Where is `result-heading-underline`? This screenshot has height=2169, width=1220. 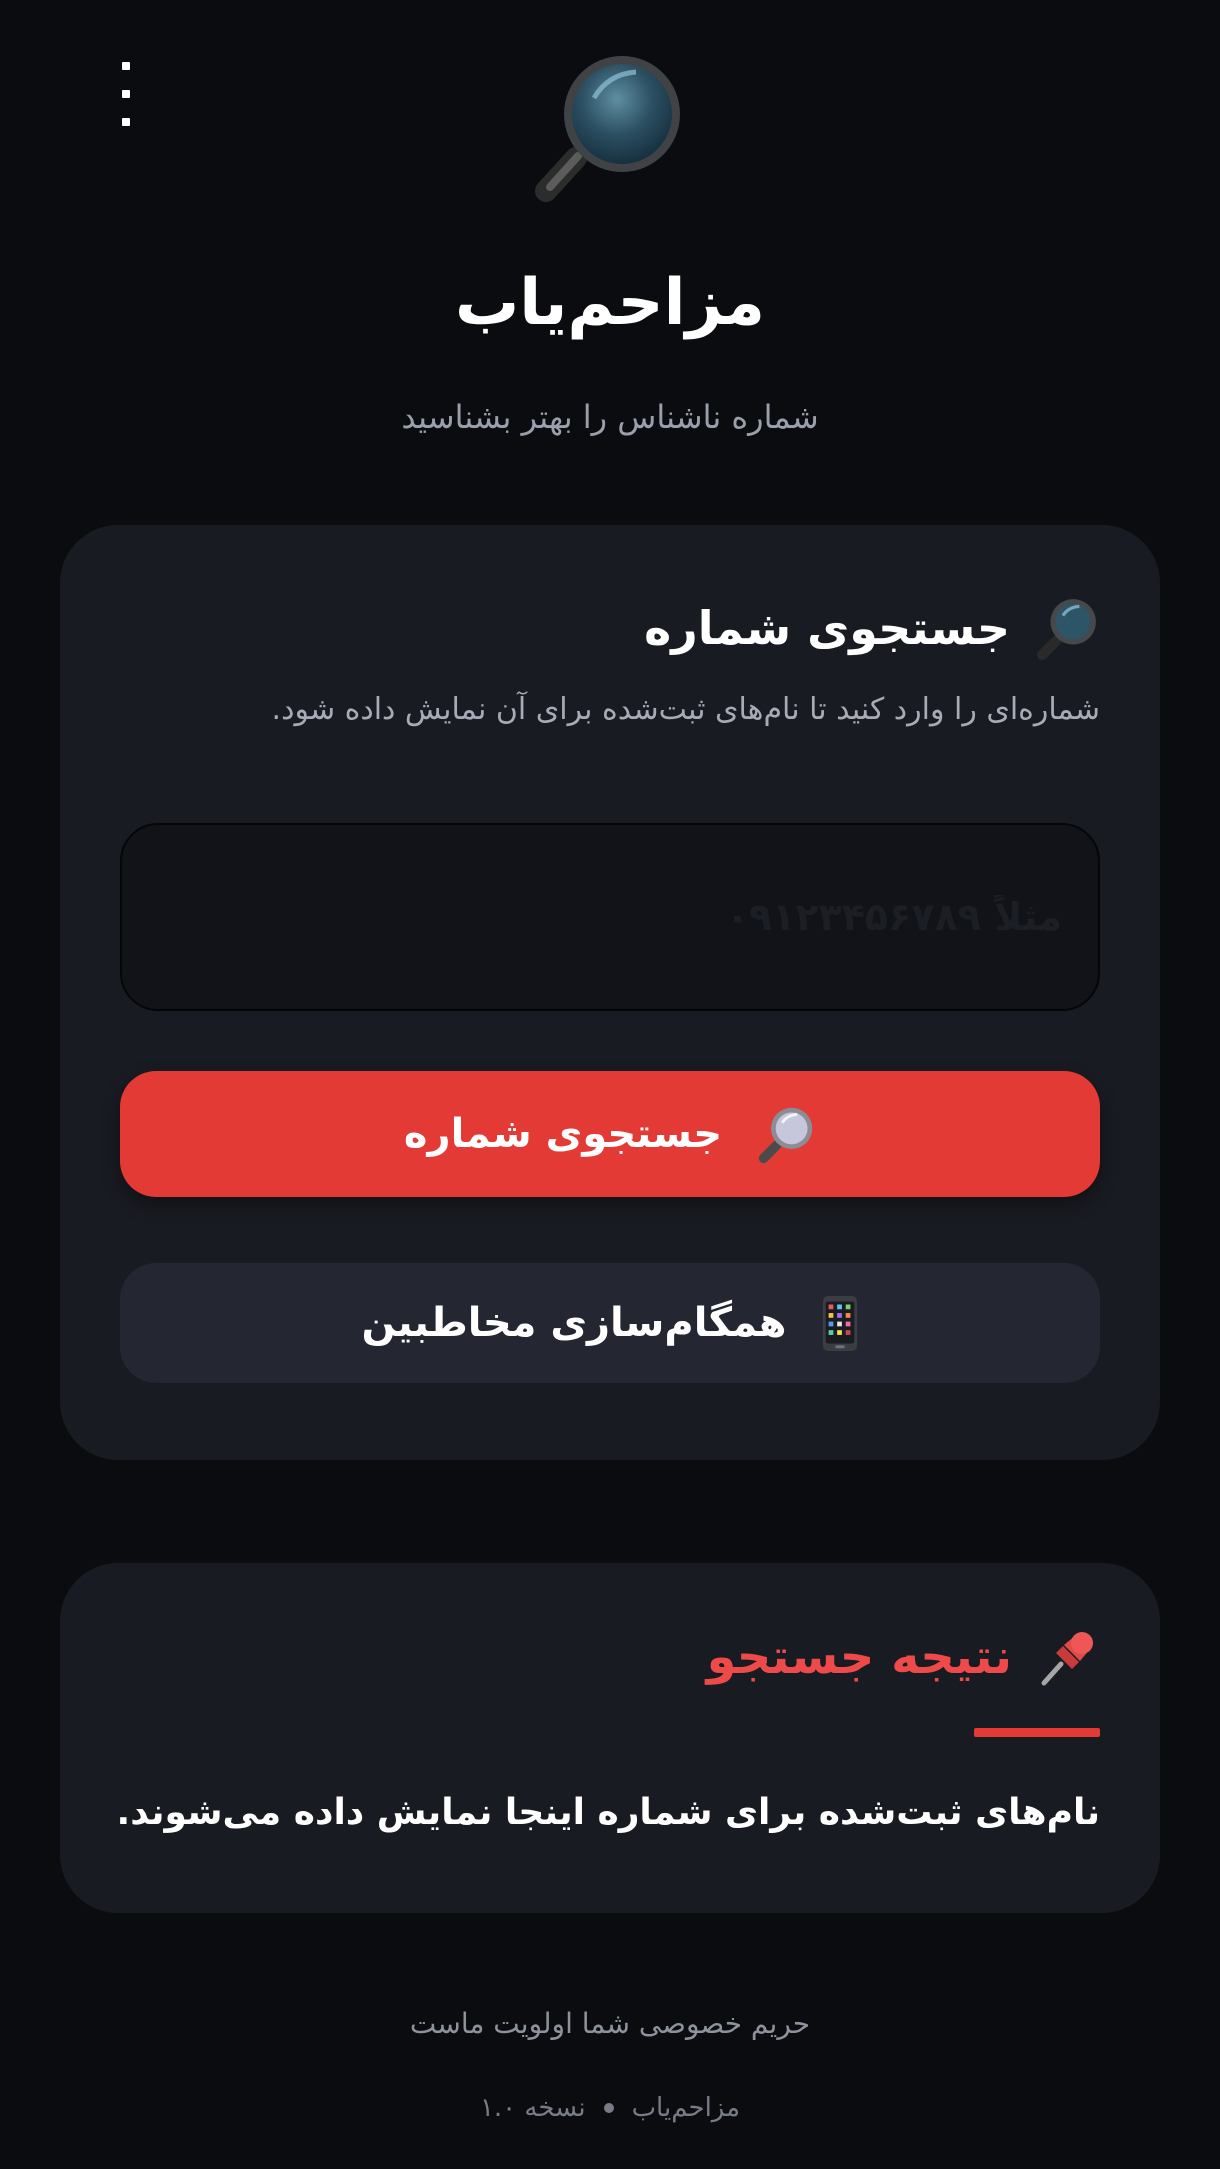
result-heading-underline is located at coordinates (1037, 1732).